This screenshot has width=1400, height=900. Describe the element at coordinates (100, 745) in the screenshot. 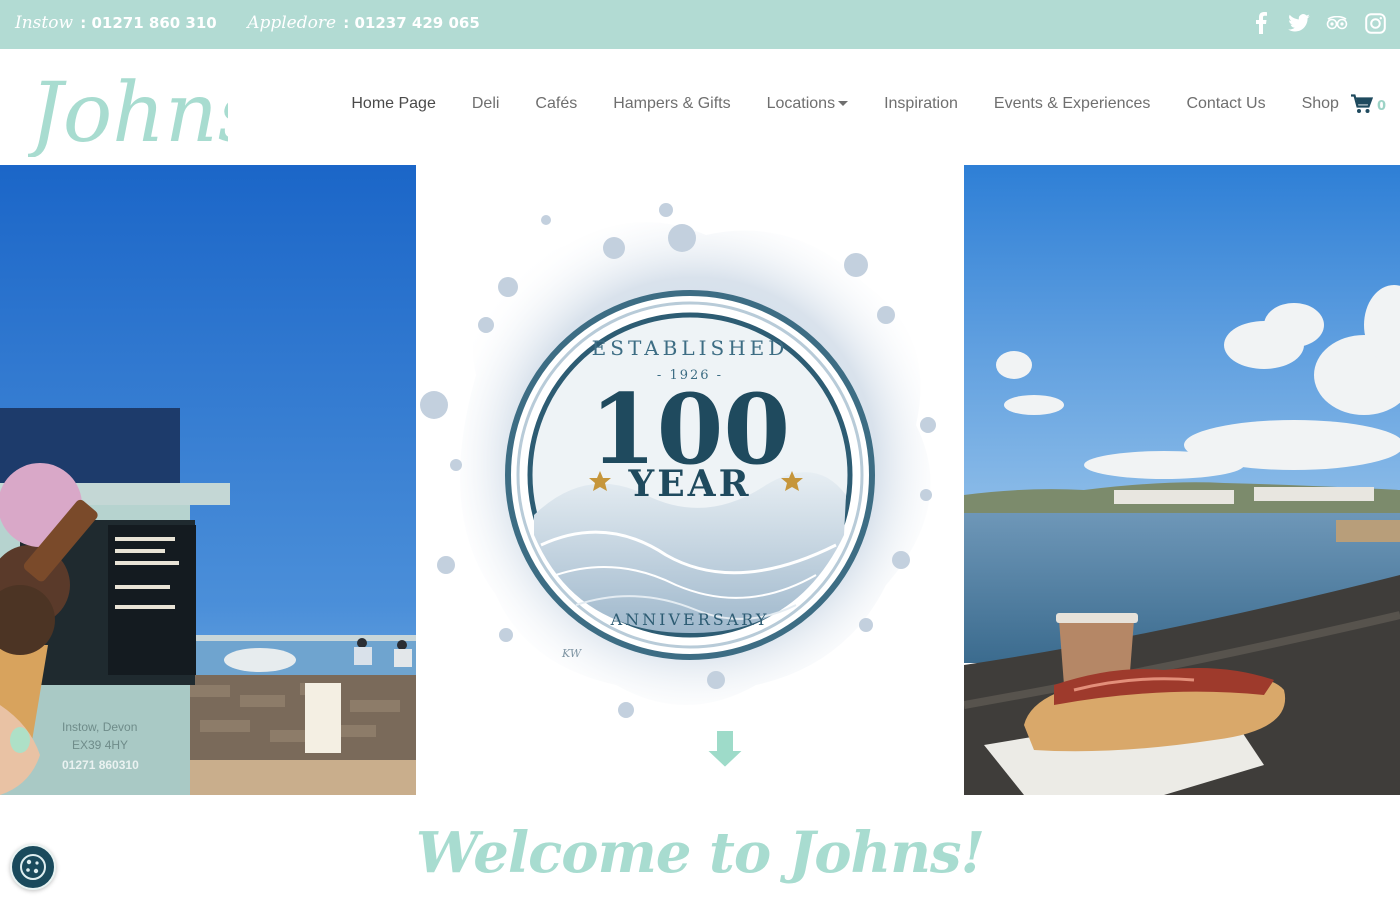

I see `kiosk-address-2: EX39 4HY` at that location.